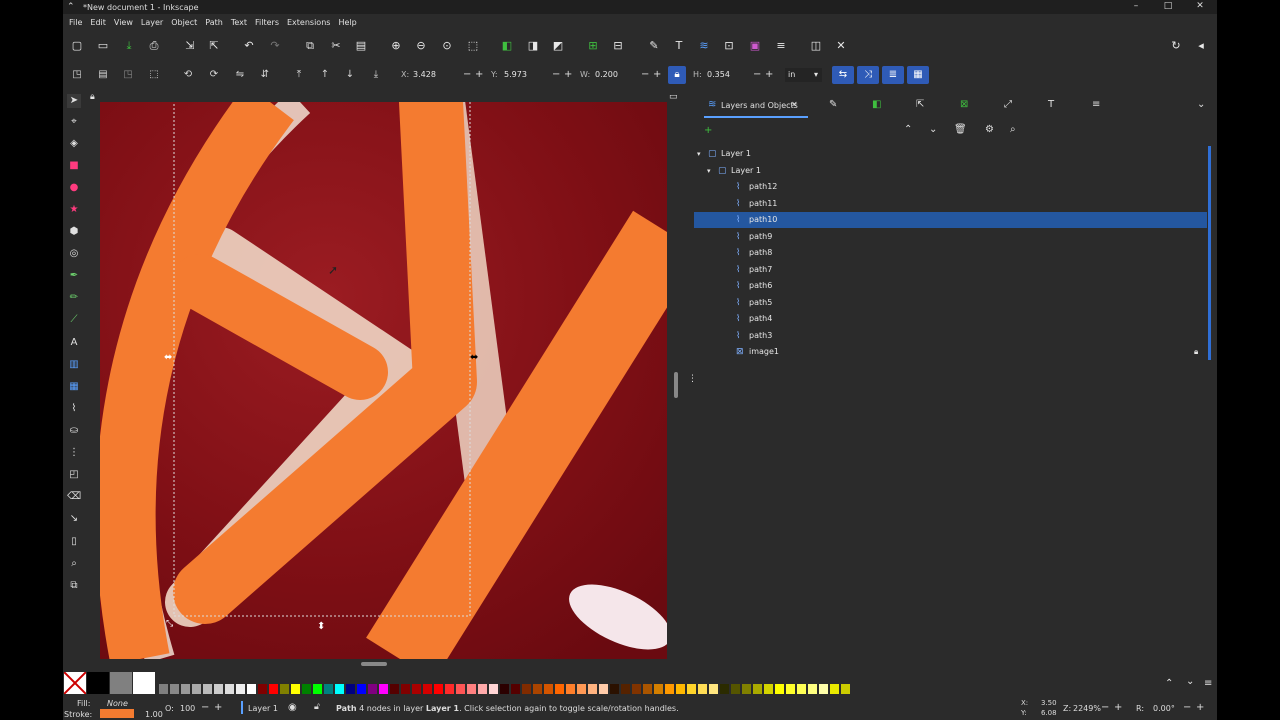 This screenshot has width=1280, height=720. I want to click on fill-stroke-icon: ✎, so click(654, 46).